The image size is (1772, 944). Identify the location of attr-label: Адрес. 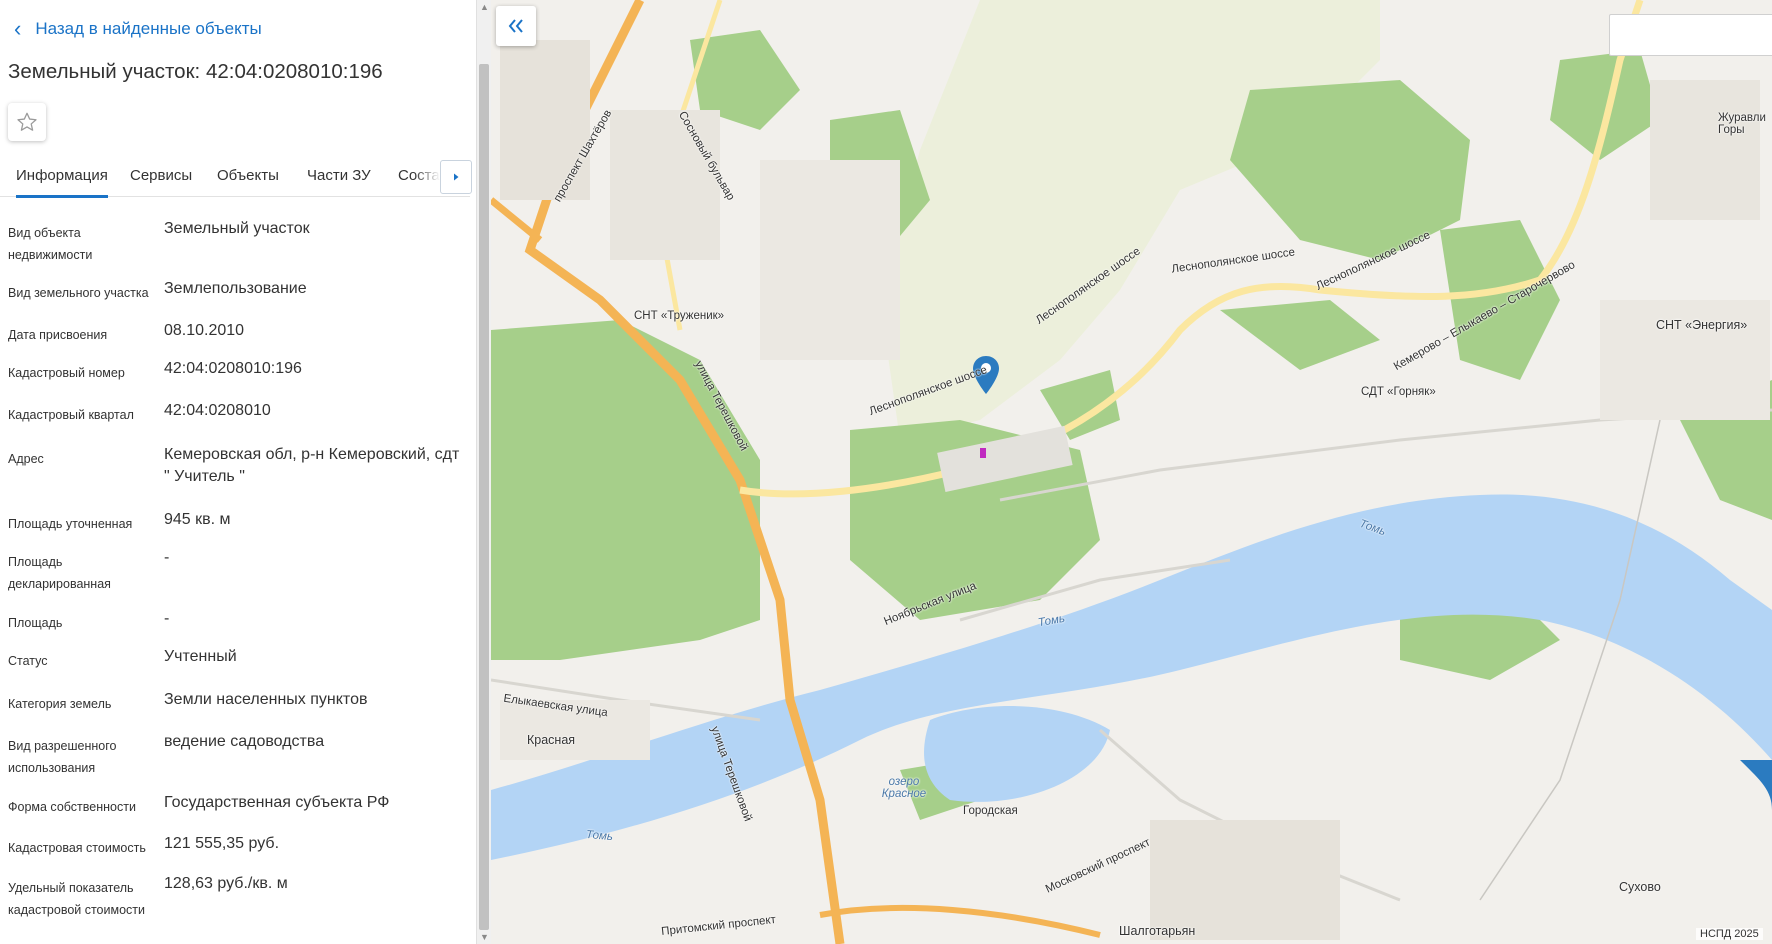
(26, 459).